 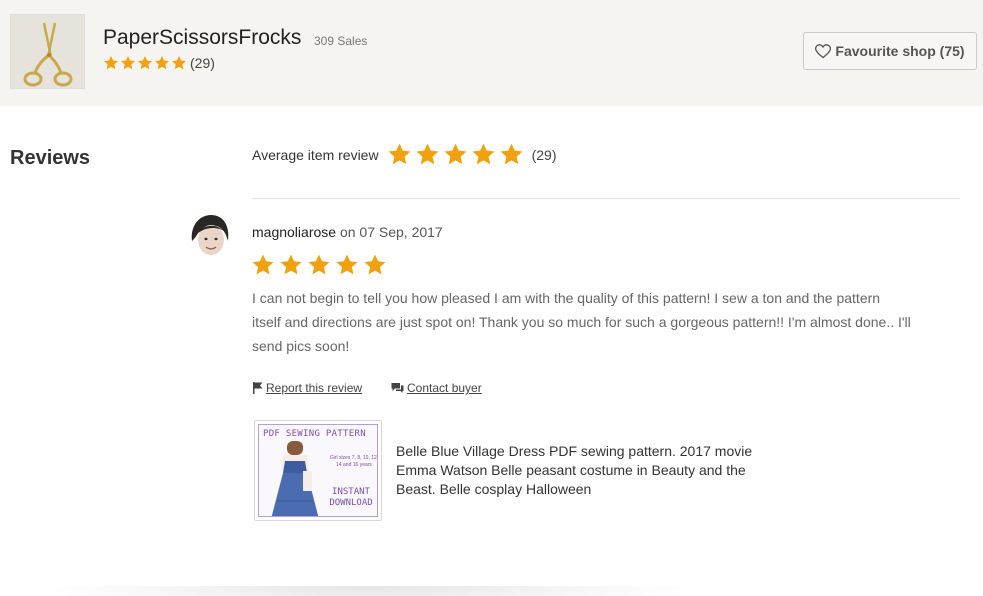 What do you see at coordinates (353, 461) in the screenshot?
I see `thumbnail-sizes: Girl sizes 7, 8, 10, 12, 14 and 16 years` at bounding box center [353, 461].